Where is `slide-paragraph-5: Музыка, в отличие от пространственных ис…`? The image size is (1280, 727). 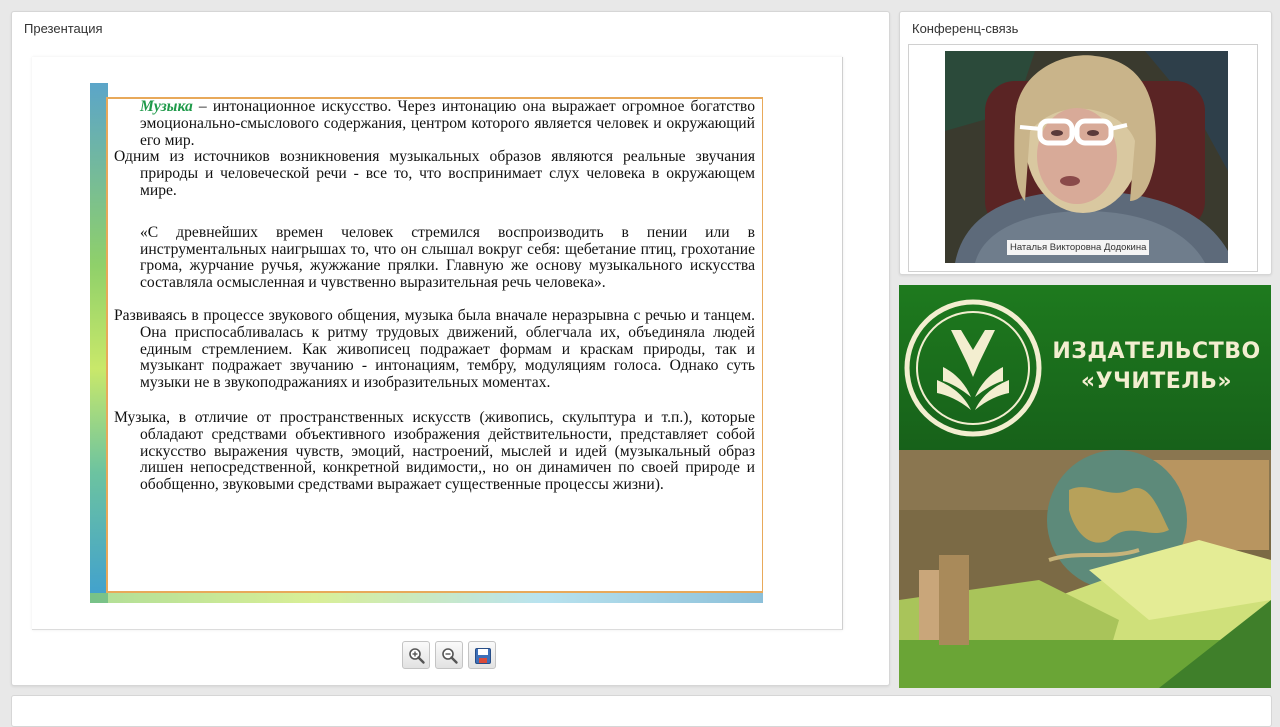
slide-paragraph-5: Музыка, в отличие от пространственных ис… is located at coordinates (434, 451).